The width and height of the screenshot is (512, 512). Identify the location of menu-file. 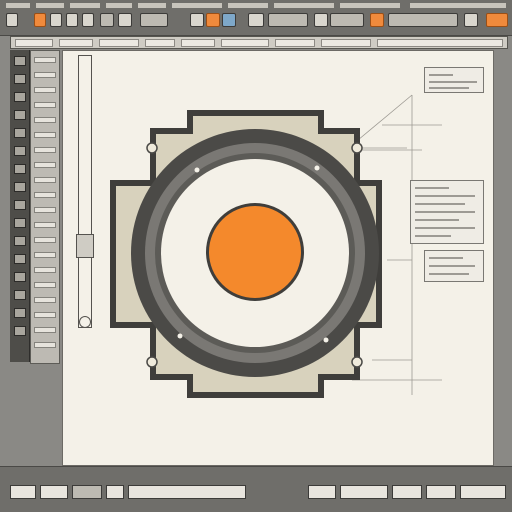
(18, 5).